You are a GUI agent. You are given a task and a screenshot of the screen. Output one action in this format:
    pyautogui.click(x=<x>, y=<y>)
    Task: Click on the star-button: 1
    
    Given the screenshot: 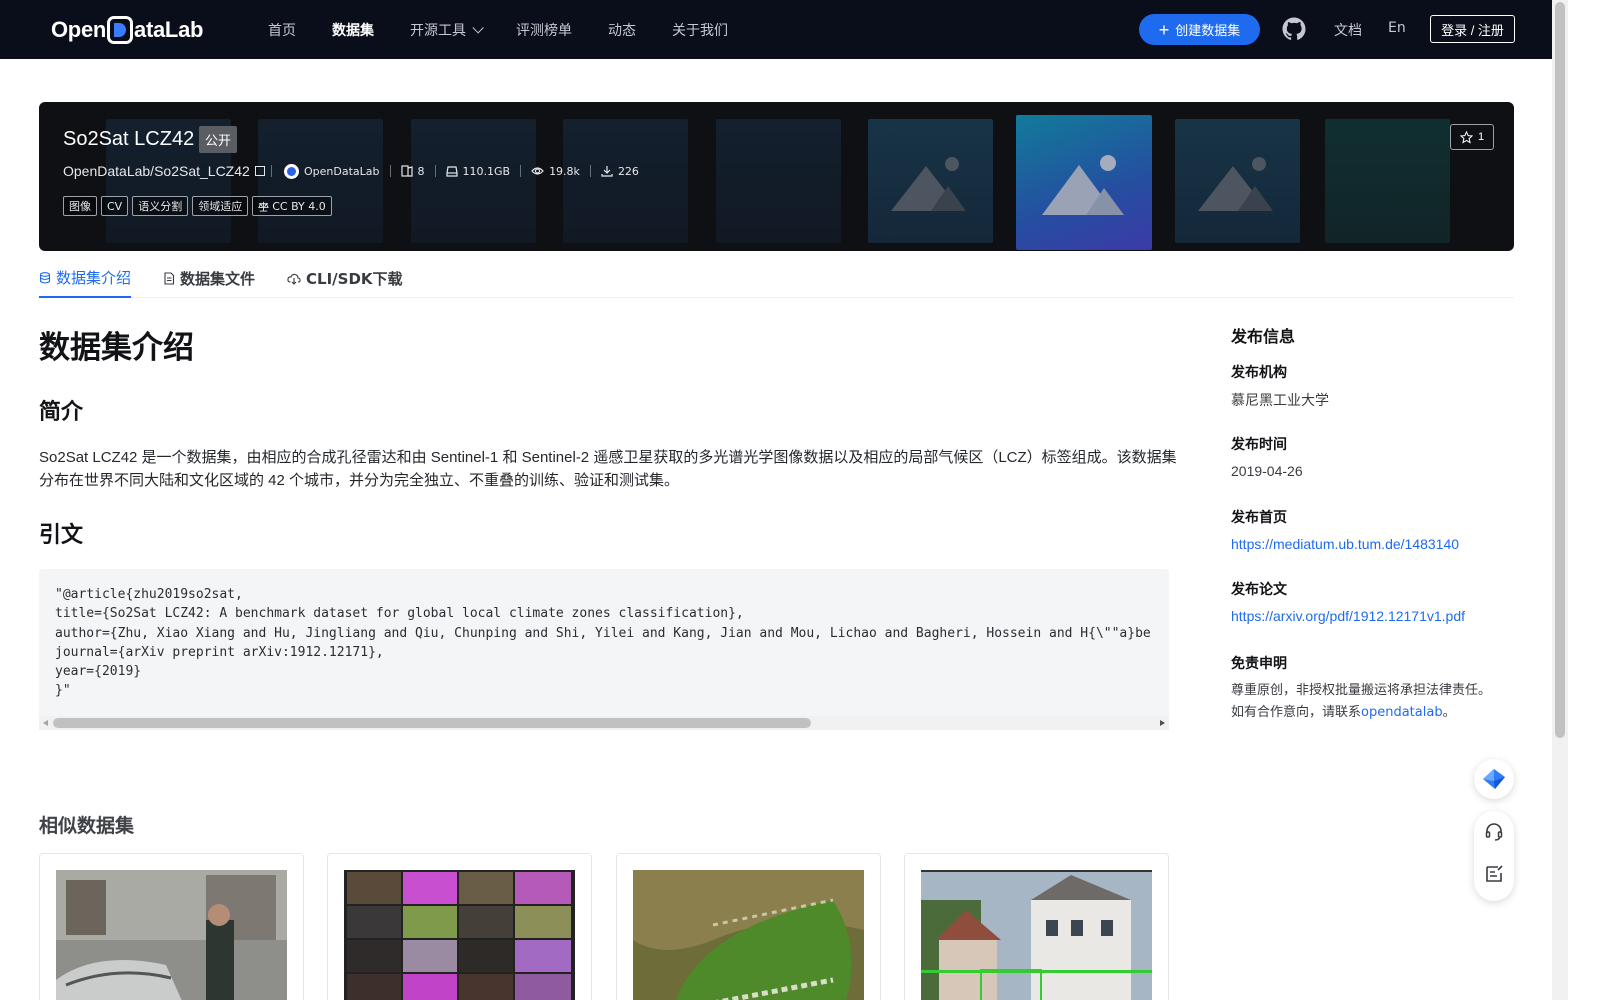 What is the action you would take?
    pyautogui.click(x=1472, y=137)
    